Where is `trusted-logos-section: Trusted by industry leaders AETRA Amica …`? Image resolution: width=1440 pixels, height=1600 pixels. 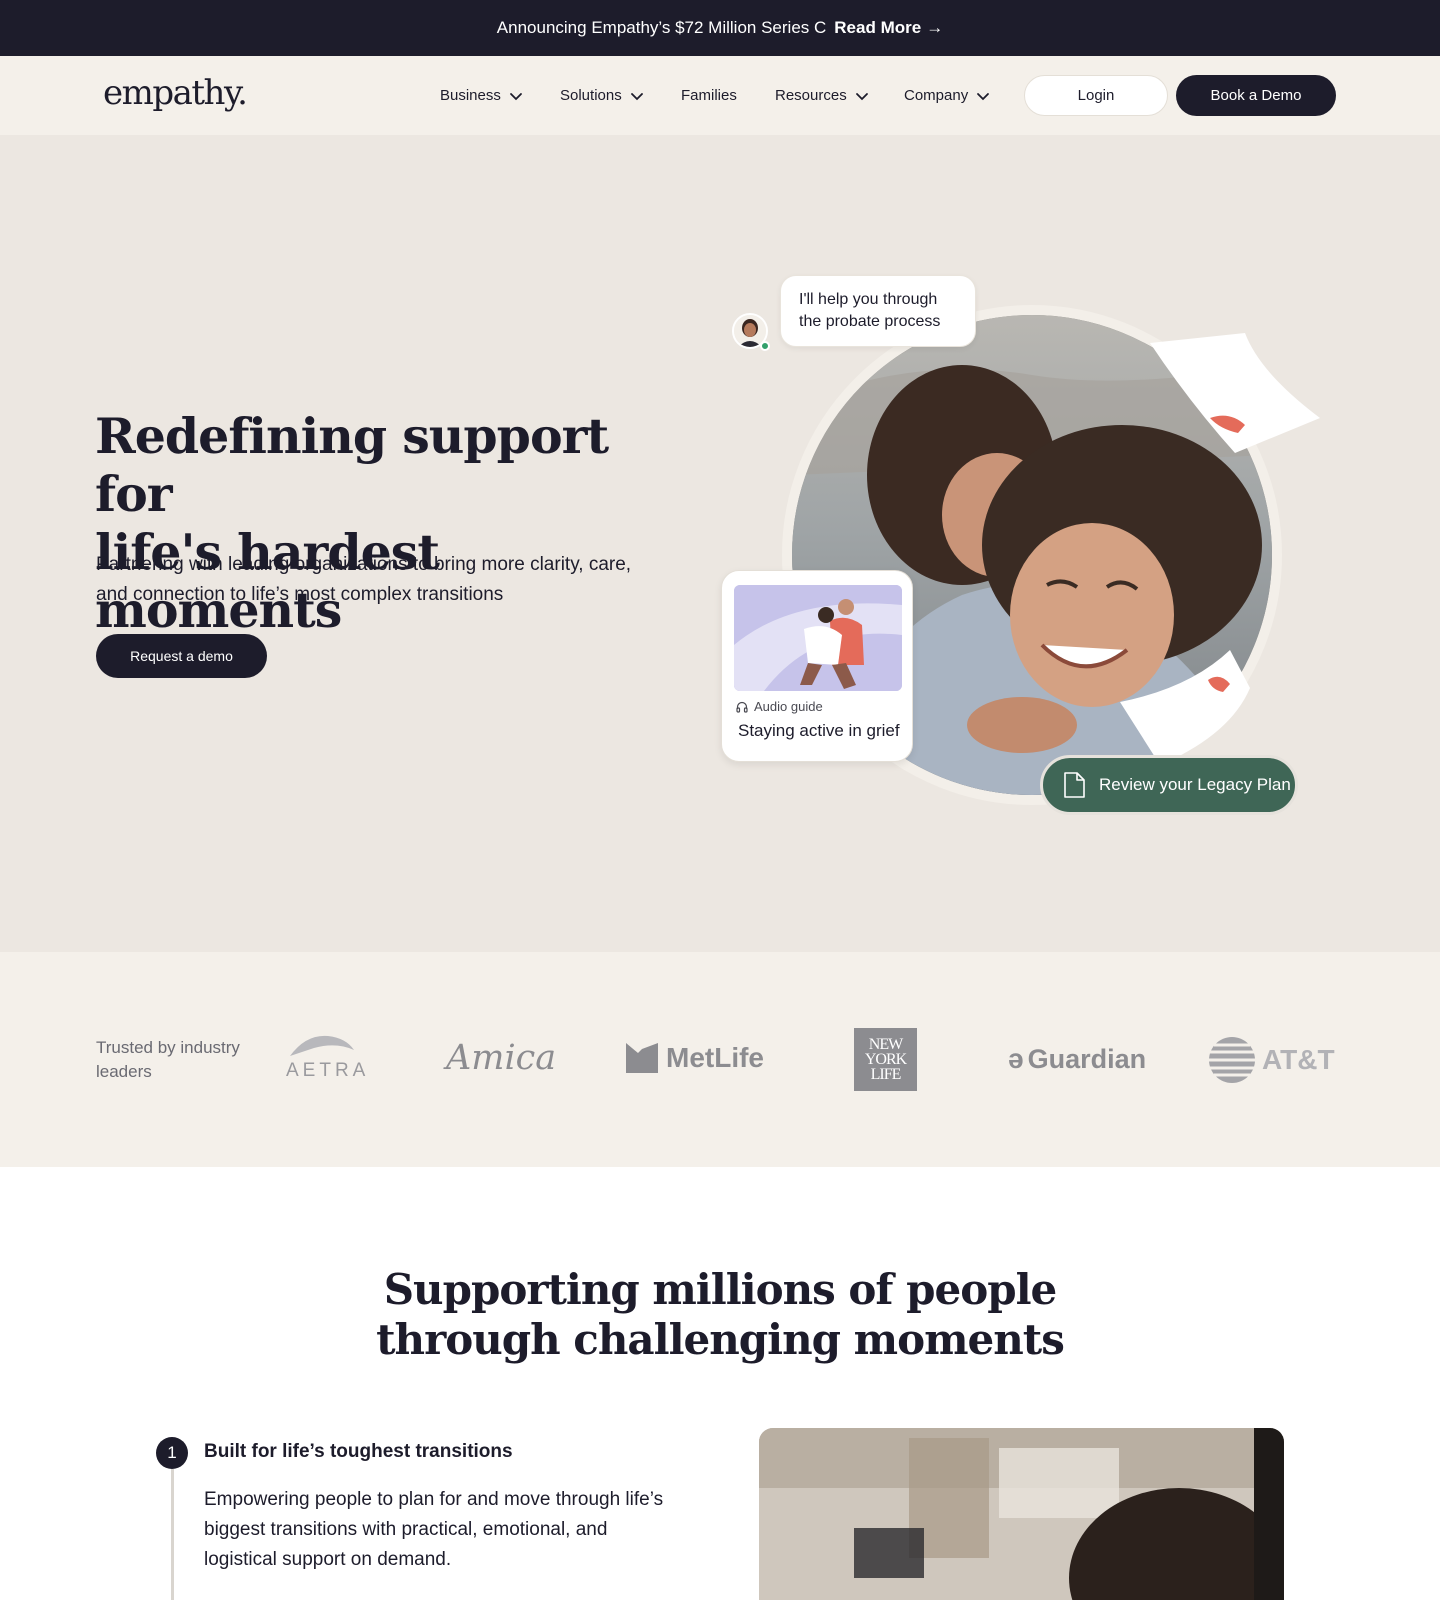
trusted-logos-section: Trusted by industry leaders AETRA Amica … is located at coordinates (720, 1059).